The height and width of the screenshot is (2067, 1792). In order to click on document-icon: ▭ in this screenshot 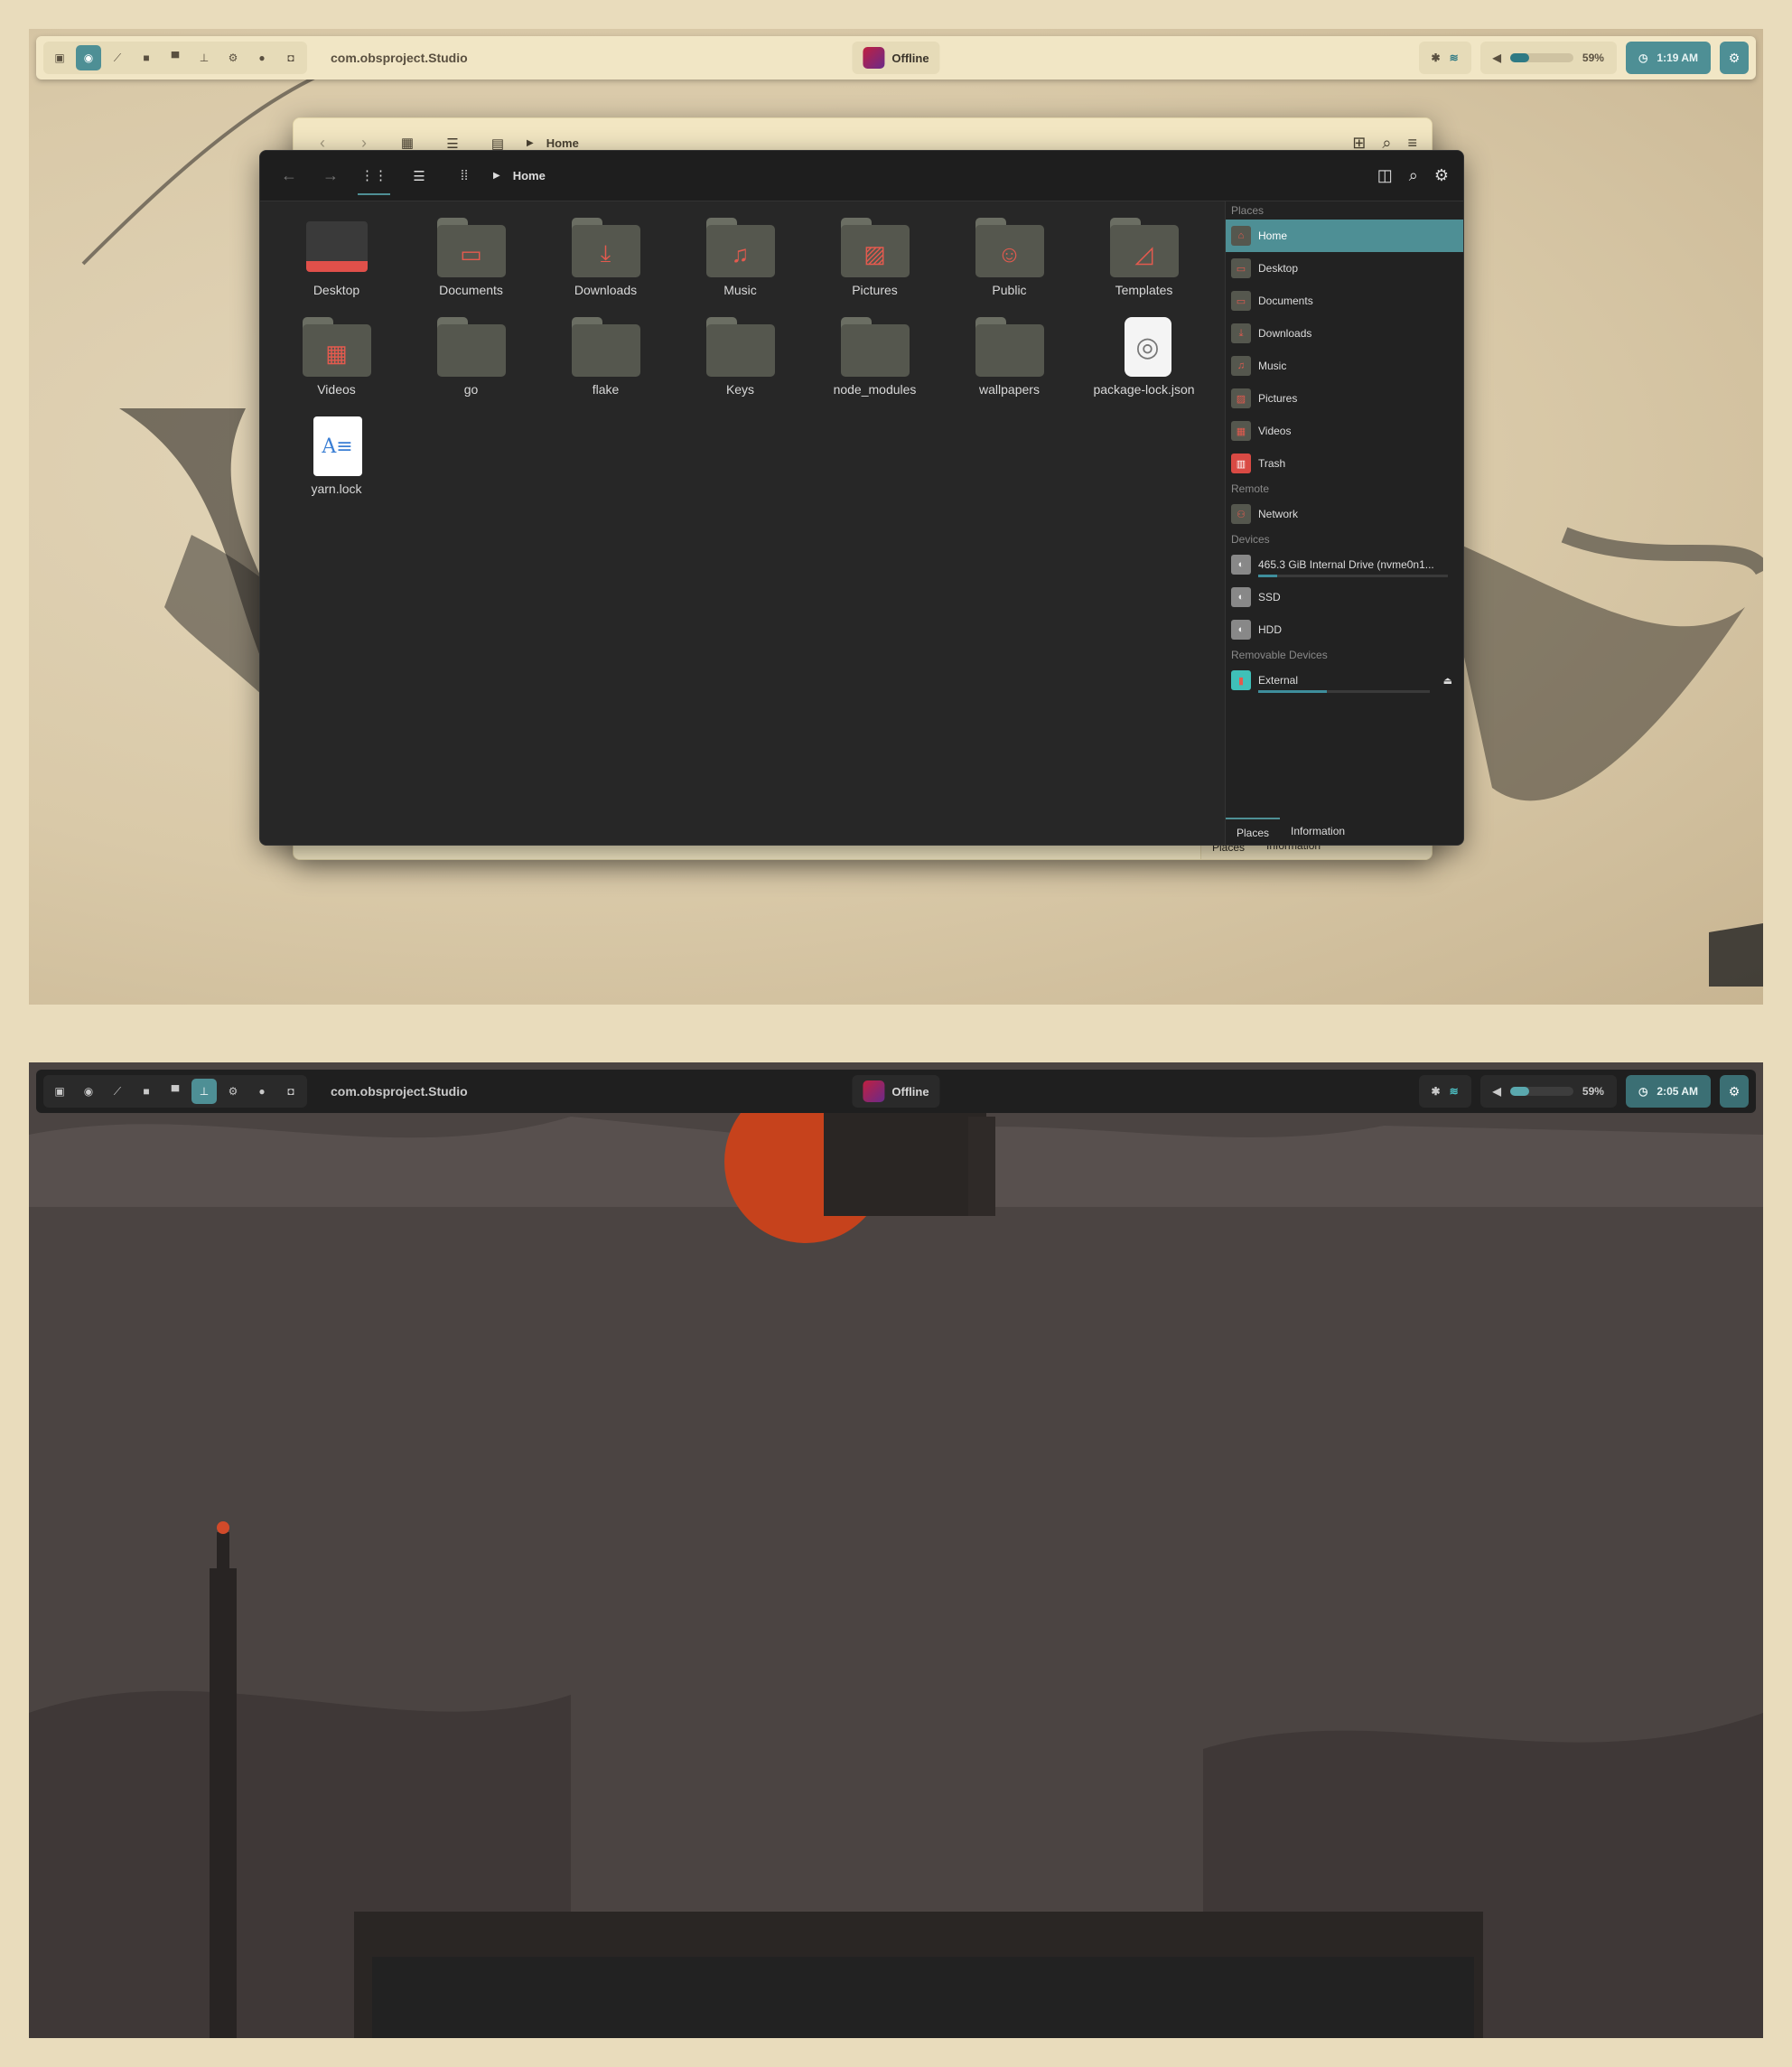, I will do `click(1241, 301)`.